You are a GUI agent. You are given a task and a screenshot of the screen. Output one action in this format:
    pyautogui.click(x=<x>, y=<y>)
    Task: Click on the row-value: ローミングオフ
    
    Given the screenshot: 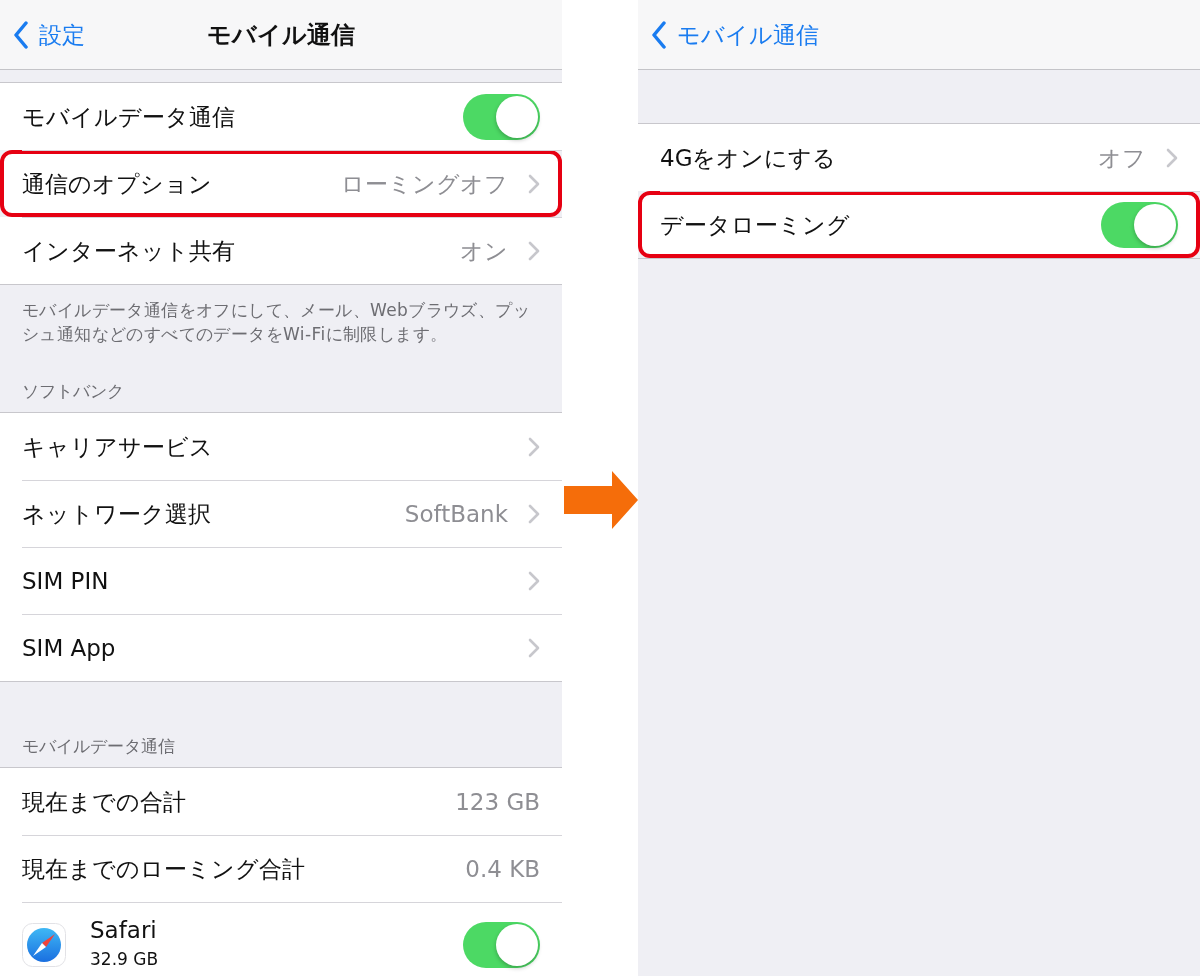 What is the action you would take?
    pyautogui.click(x=424, y=184)
    